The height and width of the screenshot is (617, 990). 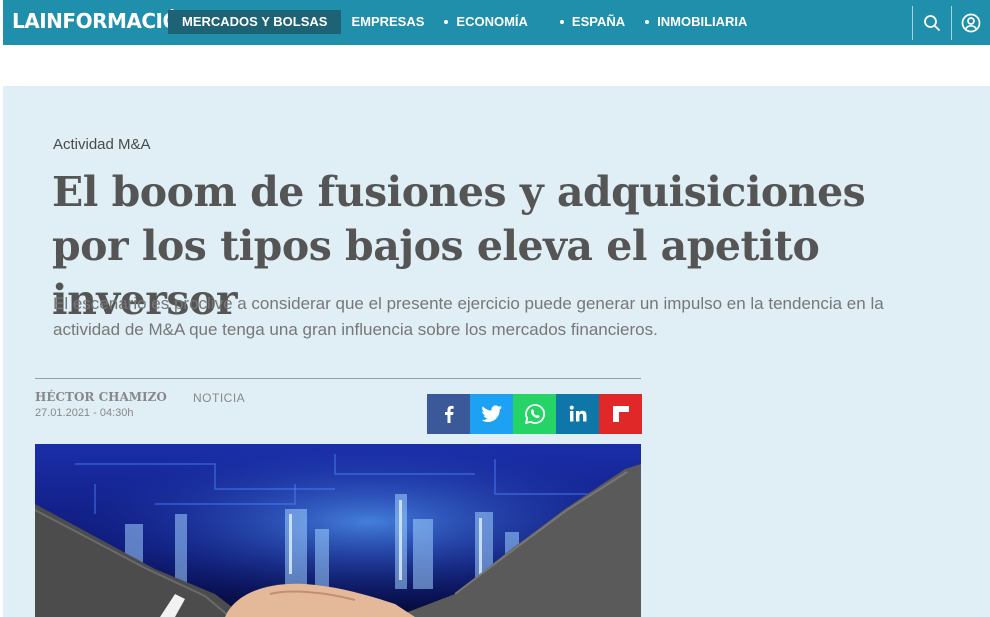 I want to click on divider, so click(x=338, y=378).